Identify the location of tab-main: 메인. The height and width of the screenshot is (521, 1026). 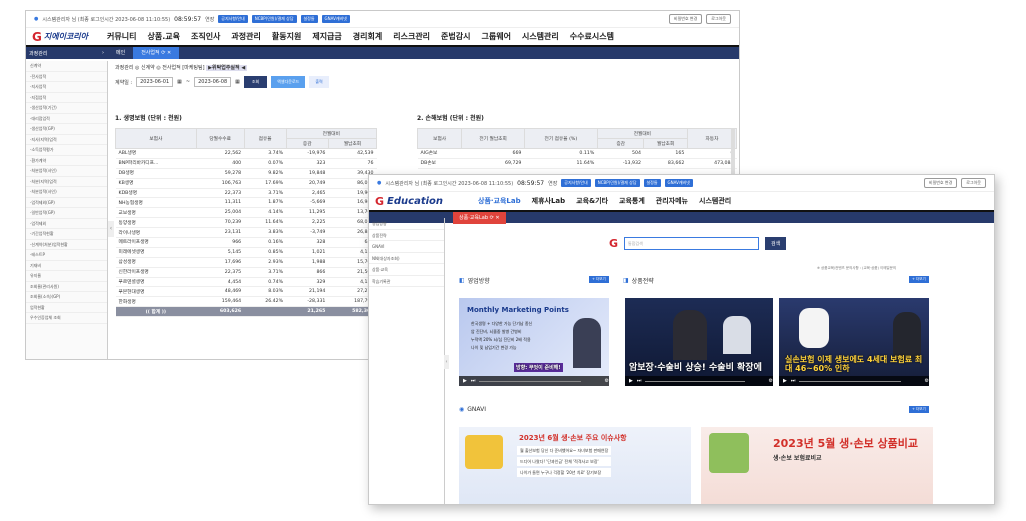
(120, 53).